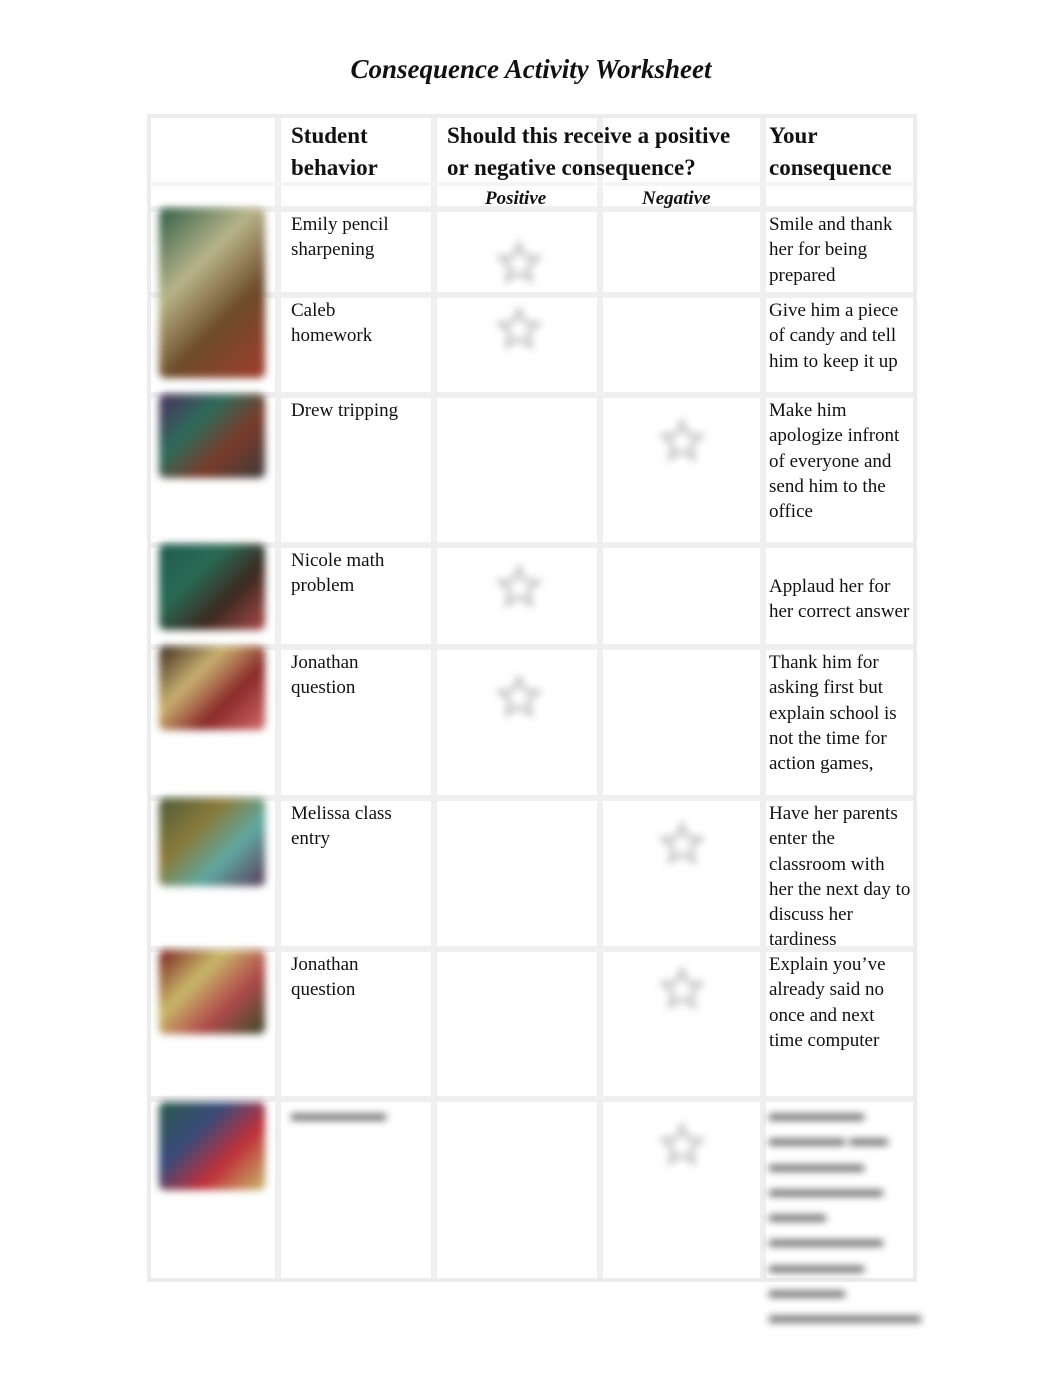  Describe the element at coordinates (329, 135) in the screenshot. I see `header-text: Student` at that location.